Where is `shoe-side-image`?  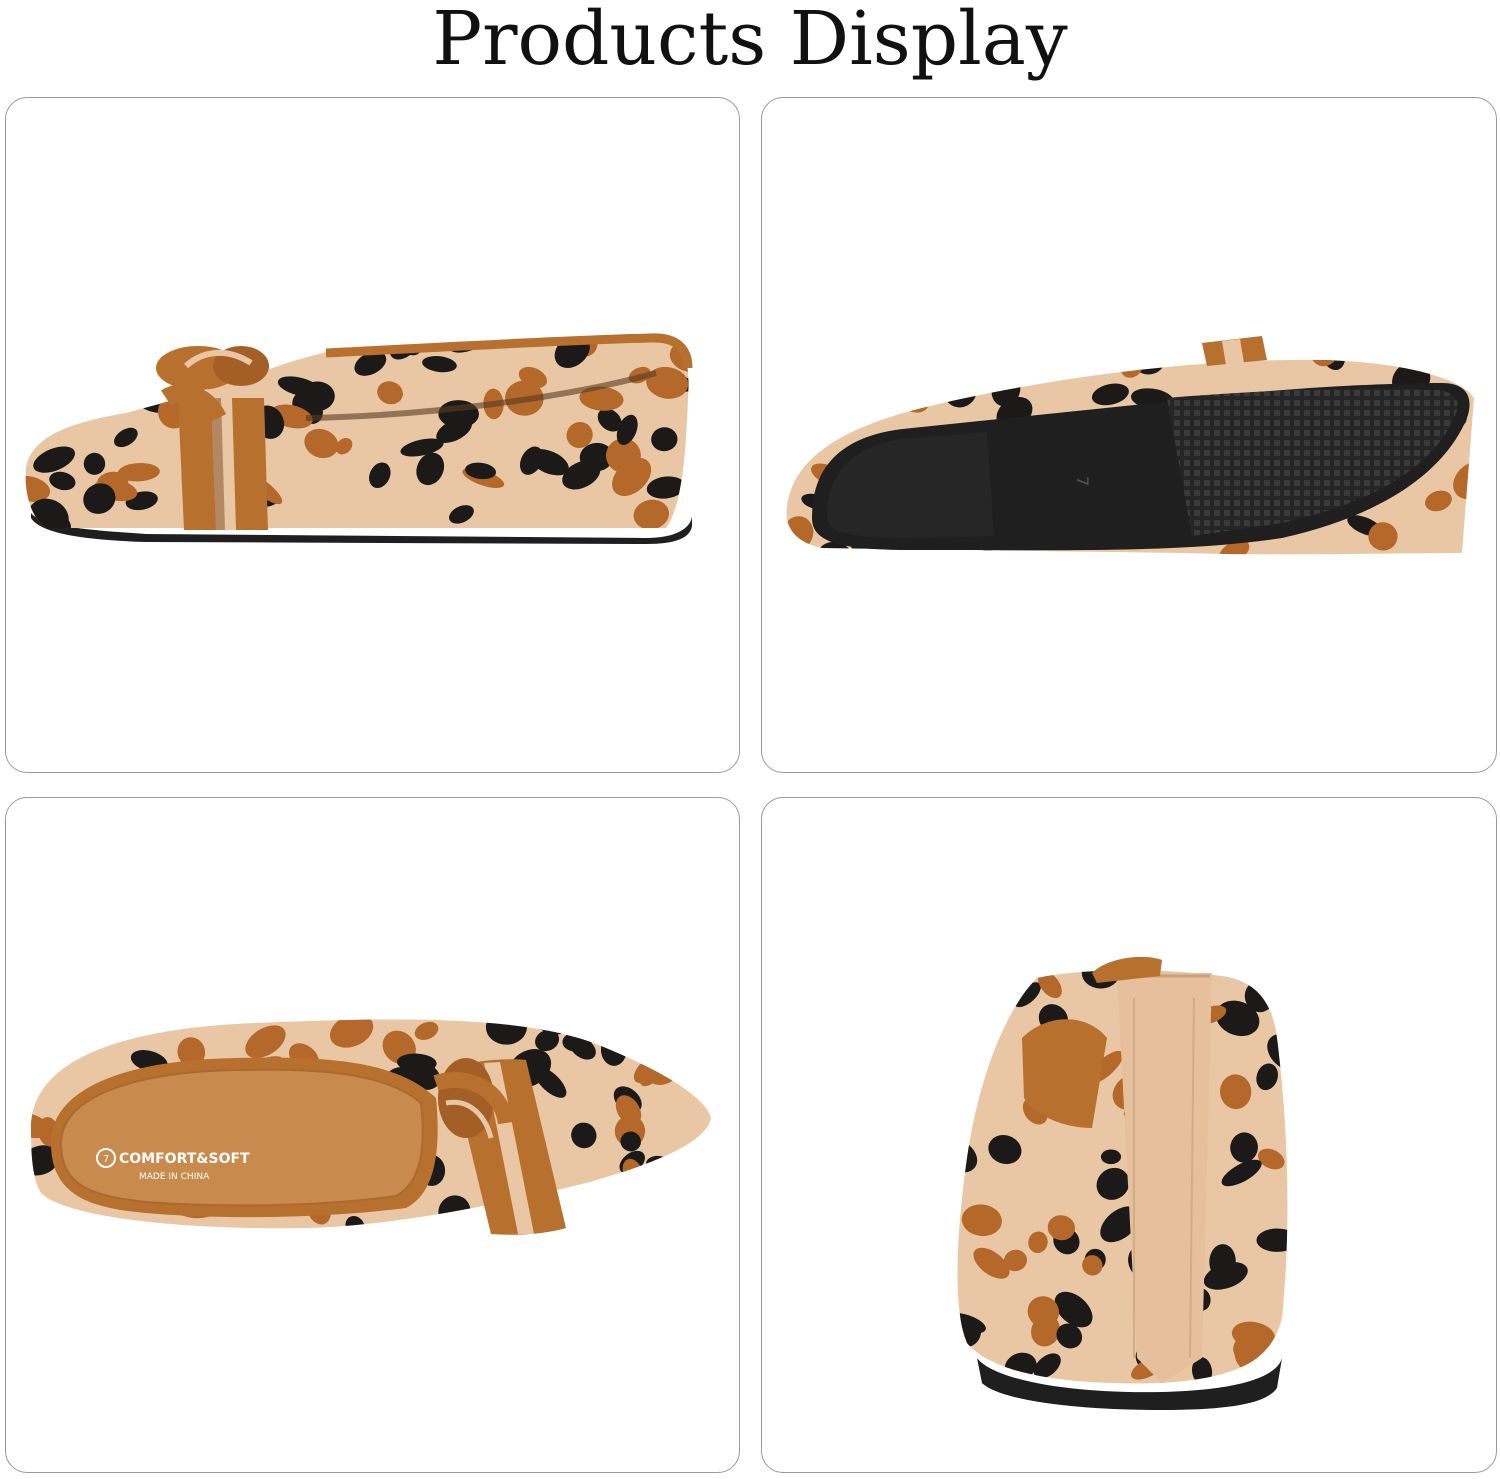 shoe-side-image is located at coordinates (359, 438).